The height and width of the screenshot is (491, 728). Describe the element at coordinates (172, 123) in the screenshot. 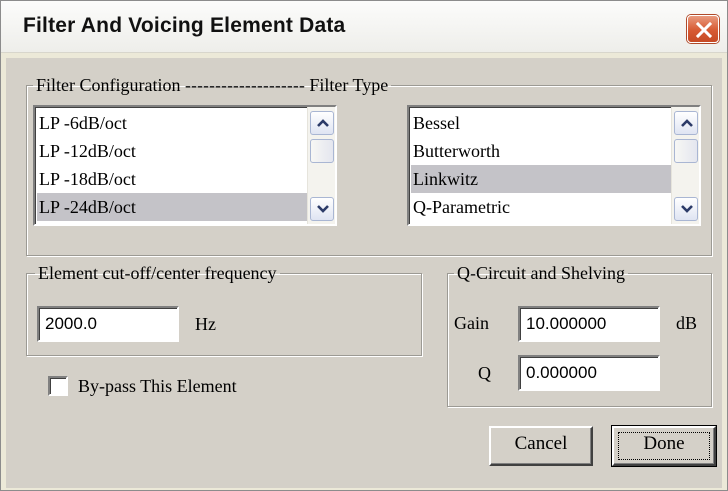

I see `list-item: LP -6dB/oct` at that location.